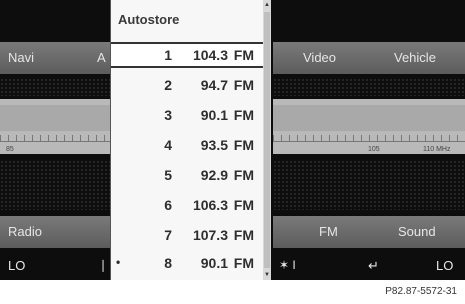  What do you see at coordinates (437, 149) in the screenshot?
I see `scale-label: 110 MHz` at bounding box center [437, 149].